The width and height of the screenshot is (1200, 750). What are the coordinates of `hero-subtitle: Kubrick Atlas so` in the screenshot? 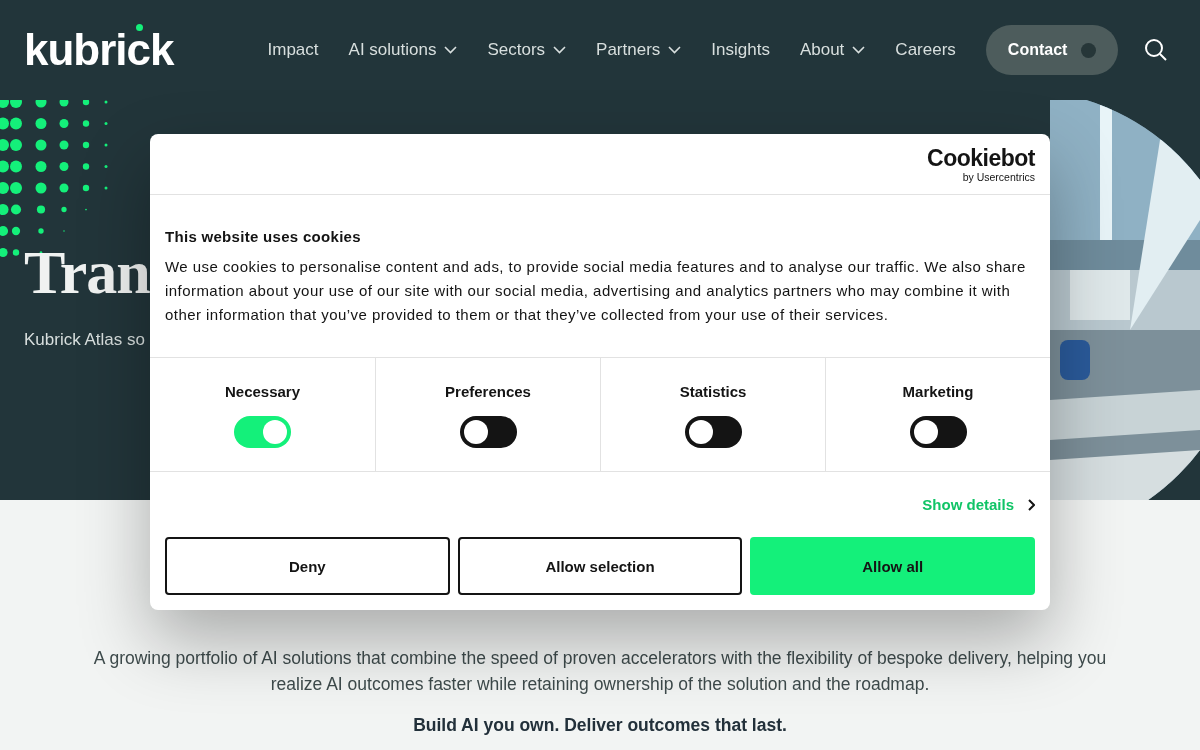 It's located at (84, 340).